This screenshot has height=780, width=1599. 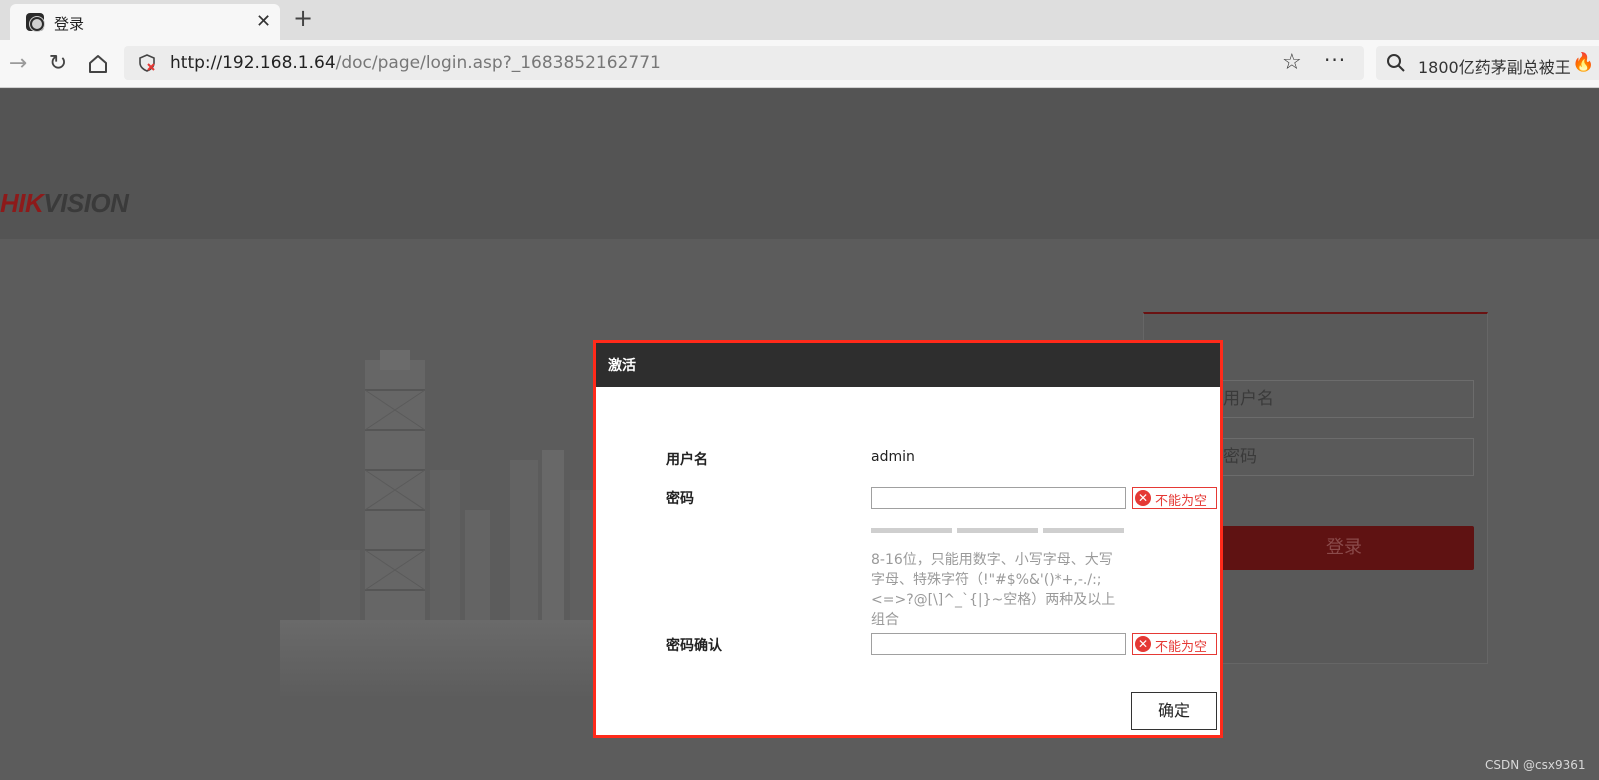 I want to click on fire-icon: 🔥, so click(x=1583, y=62).